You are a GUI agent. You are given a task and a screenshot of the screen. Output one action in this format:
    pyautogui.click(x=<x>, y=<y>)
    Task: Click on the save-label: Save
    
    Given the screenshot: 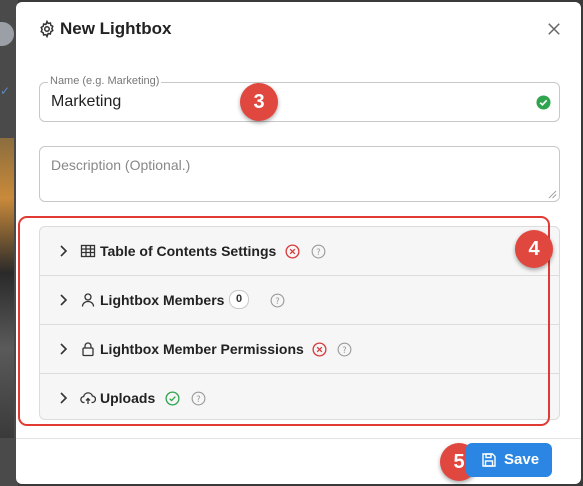 What is the action you would take?
    pyautogui.click(x=522, y=459)
    